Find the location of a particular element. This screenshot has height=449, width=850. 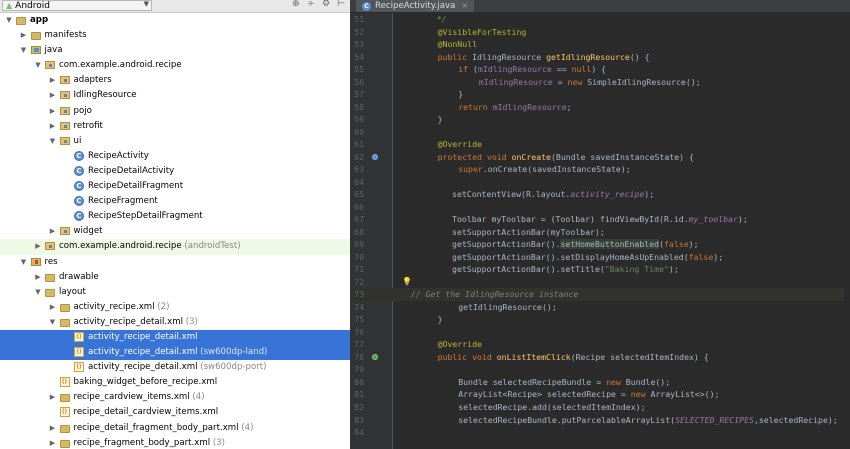

tree-item-text: retrofit is located at coordinates (88, 125).